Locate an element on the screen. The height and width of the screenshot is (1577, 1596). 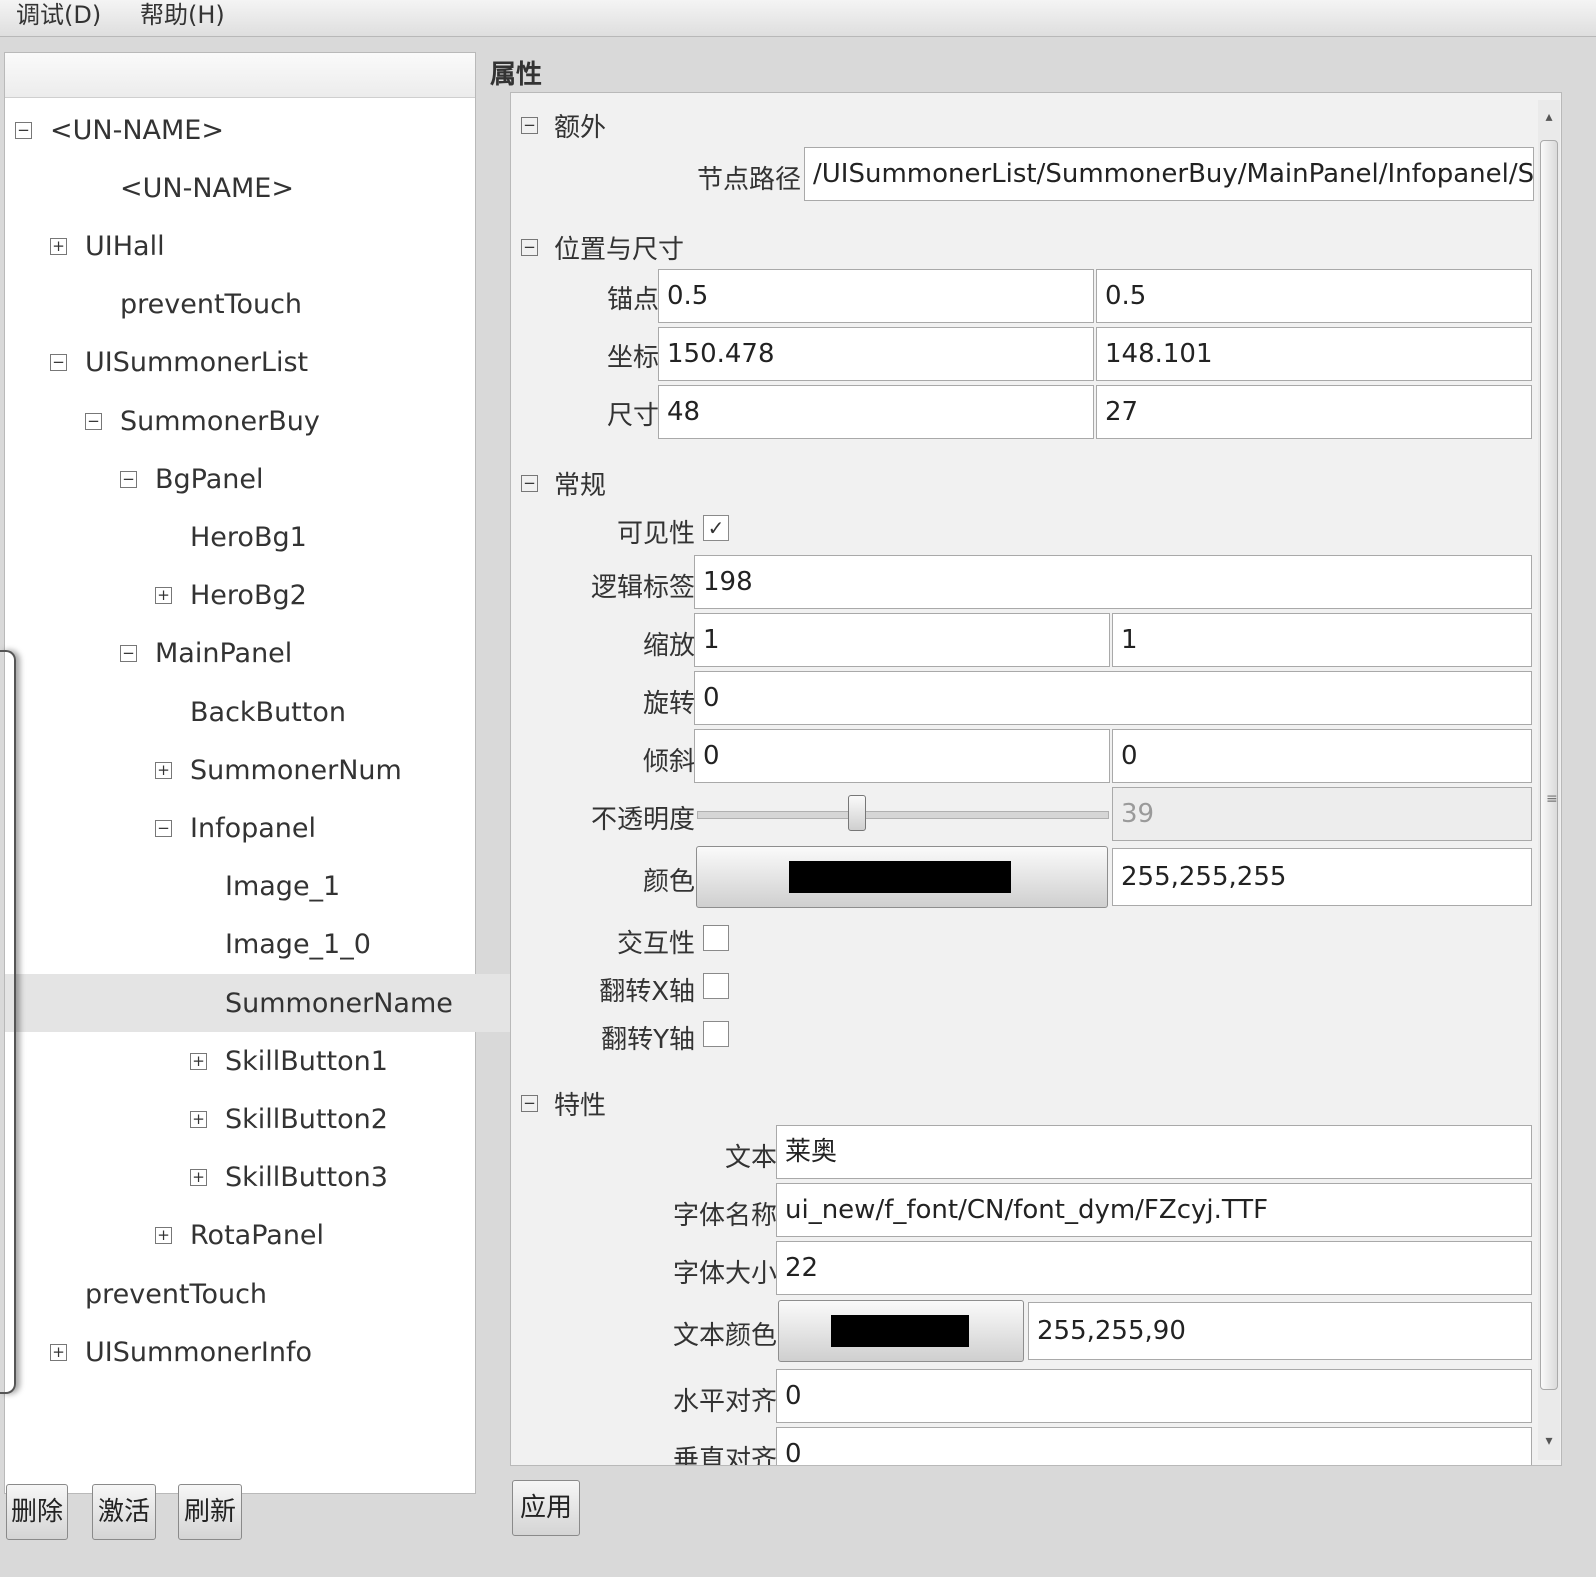
scroll-up-icon: ▴ is located at coordinates (1549, 117).